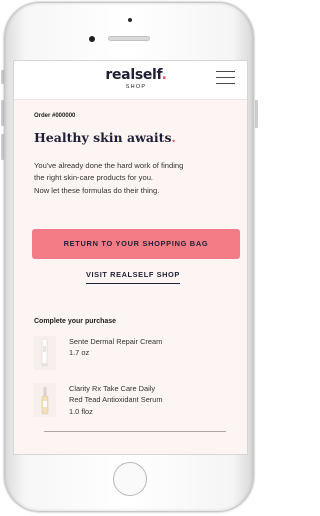  I want to click on earpiece-speaker, so click(129, 38).